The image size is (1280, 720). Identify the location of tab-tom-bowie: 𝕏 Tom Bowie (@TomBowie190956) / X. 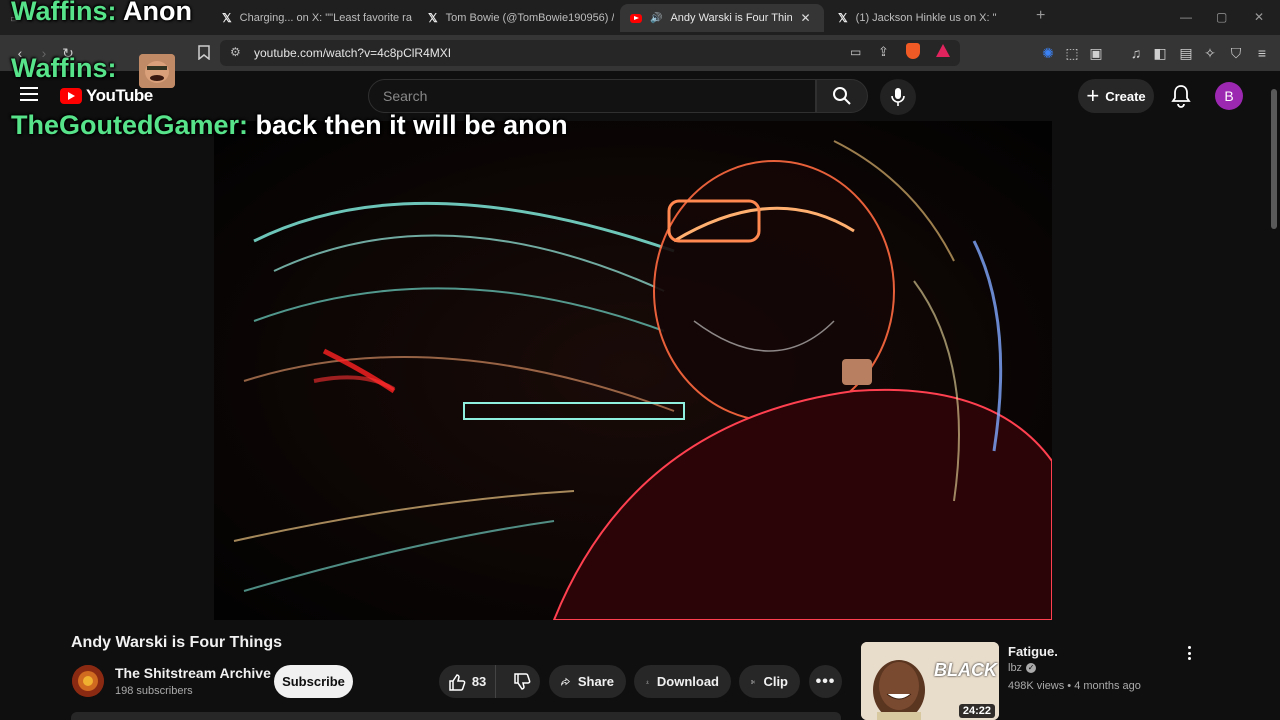
(516, 18).